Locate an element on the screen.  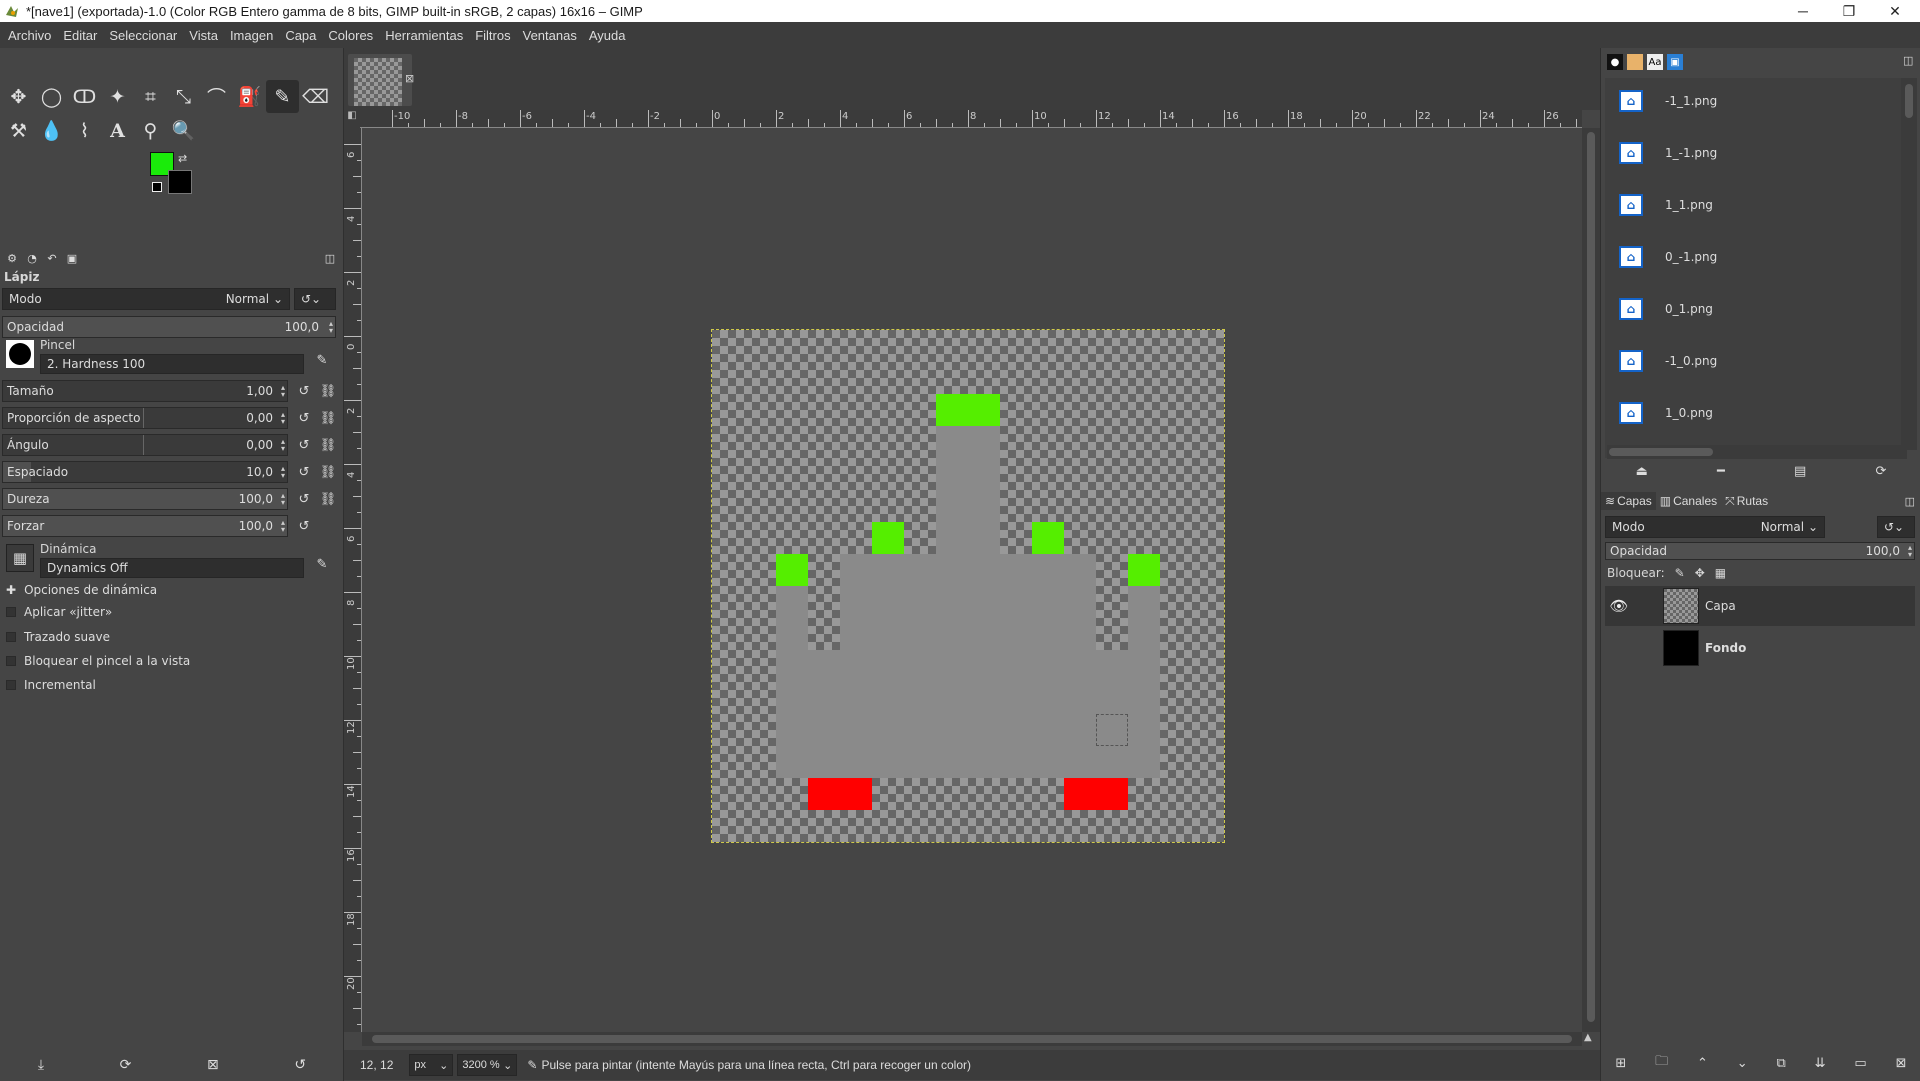
fonts-tab-icon: Aa is located at coordinates (1655, 62).